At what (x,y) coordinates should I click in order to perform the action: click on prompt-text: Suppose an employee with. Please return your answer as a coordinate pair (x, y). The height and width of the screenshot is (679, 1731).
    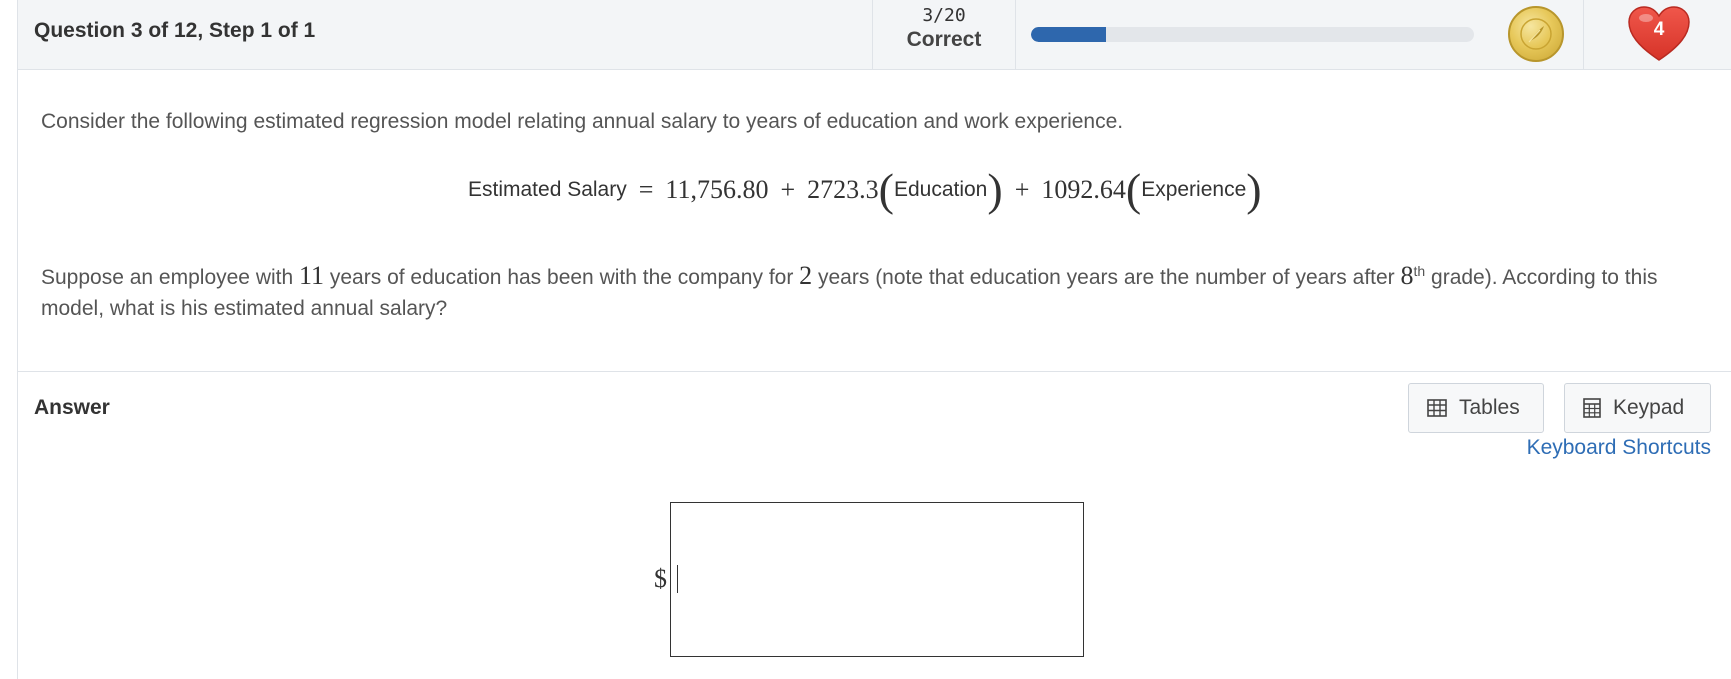
    Looking at the image, I should click on (170, 277).